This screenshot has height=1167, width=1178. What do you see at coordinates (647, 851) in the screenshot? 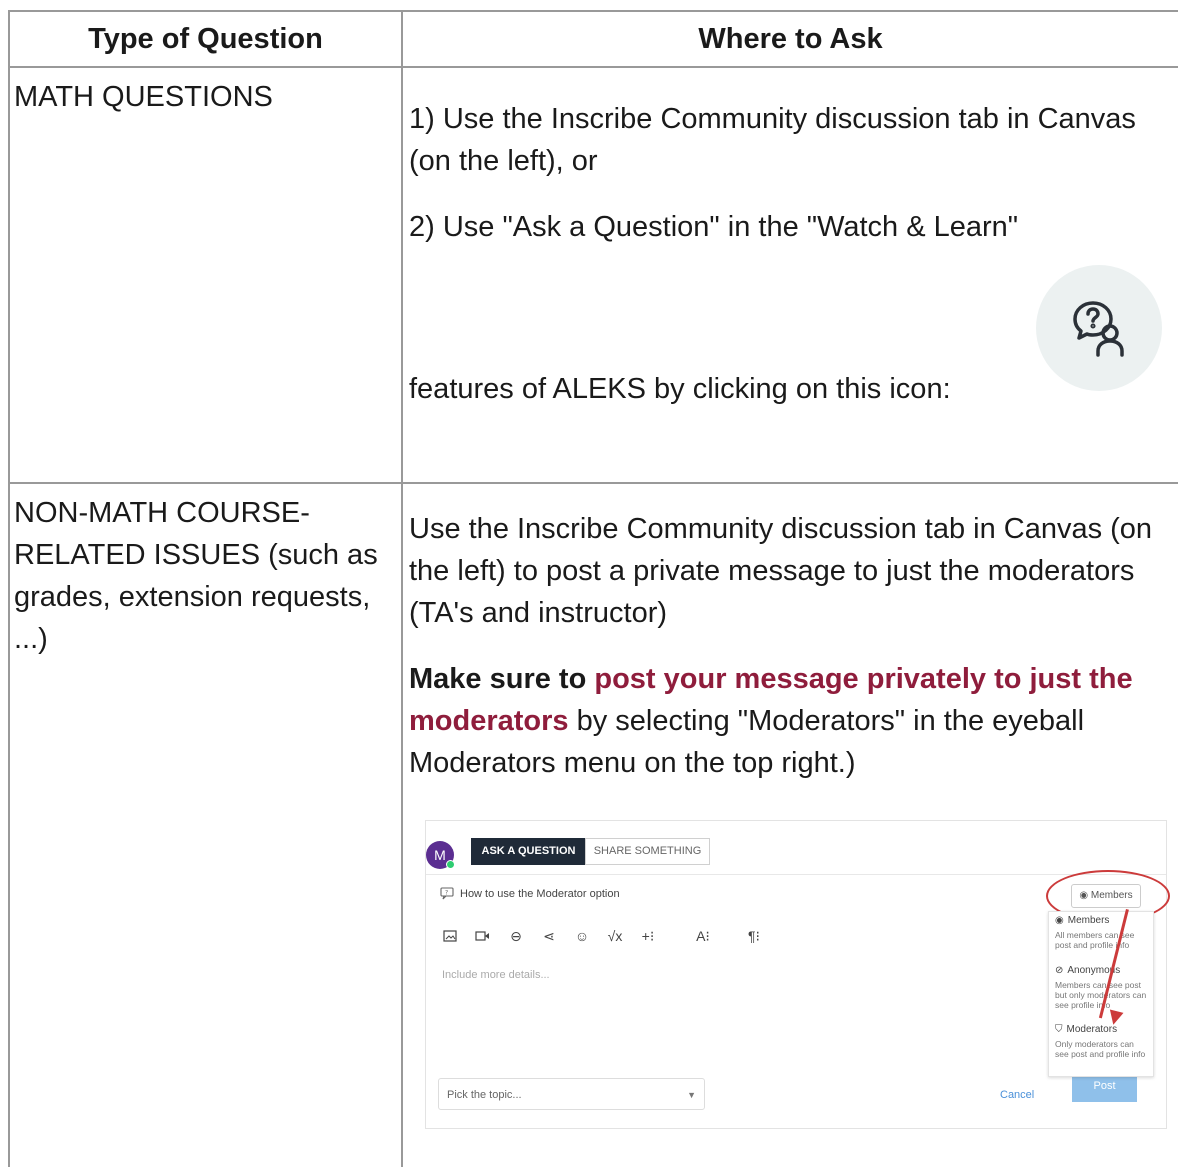
I see `tab-share-something: SHARE SOMETHING` at bounding box center [647, 851].